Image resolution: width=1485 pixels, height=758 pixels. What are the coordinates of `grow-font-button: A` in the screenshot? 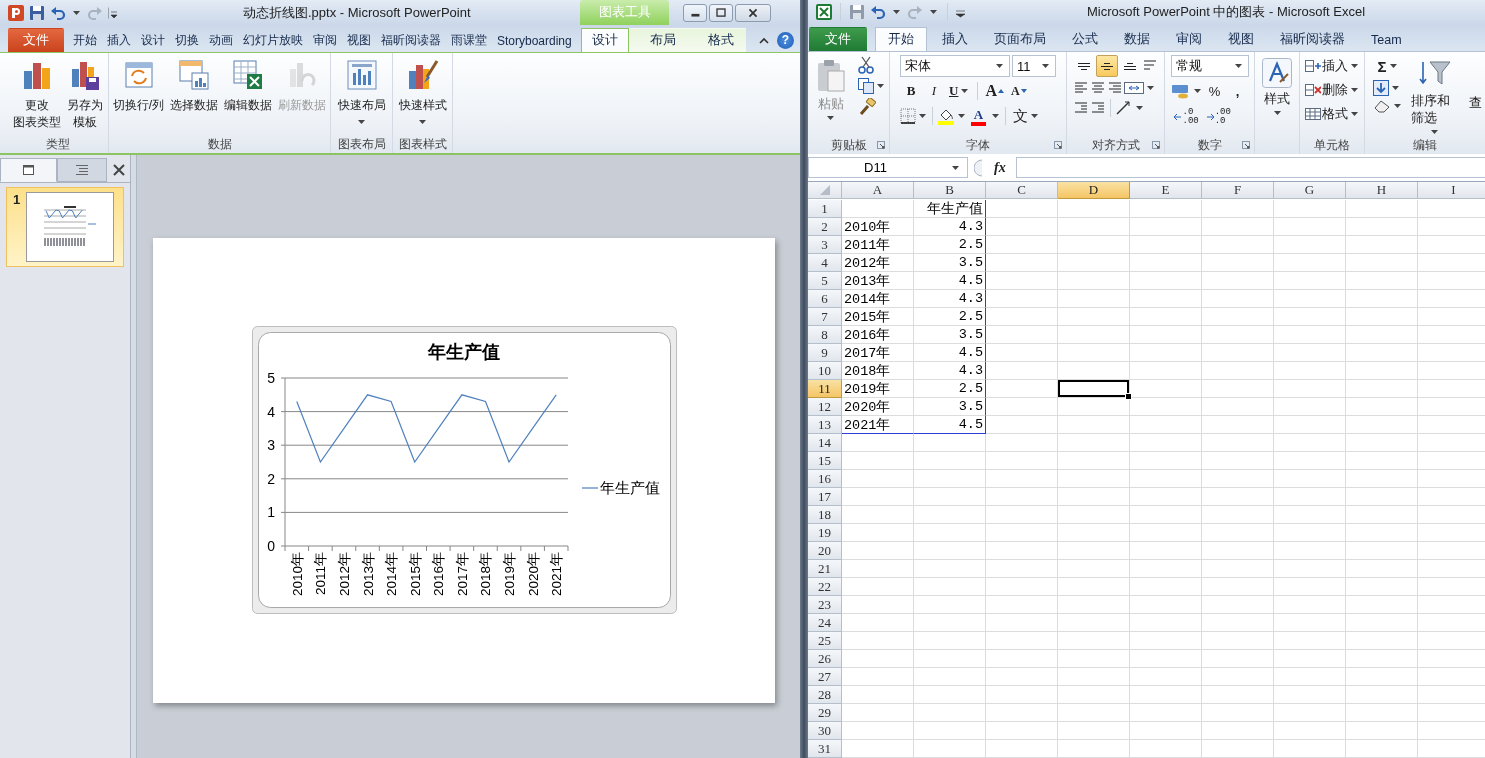 It's located at (994, 91).